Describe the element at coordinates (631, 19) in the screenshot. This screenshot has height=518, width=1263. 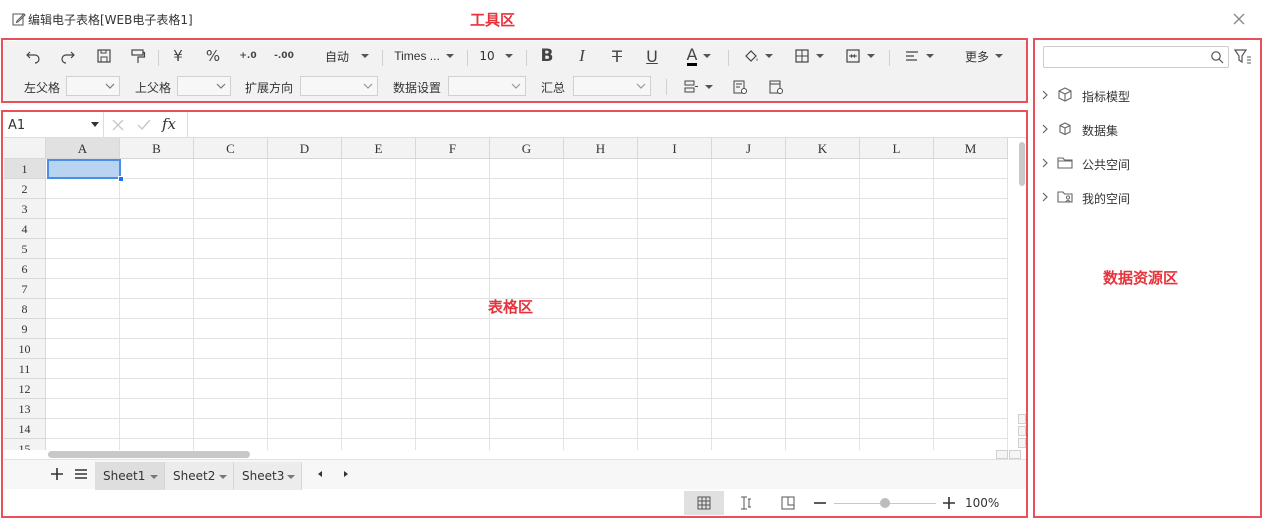
I see `title-bar: 编辑电子表格[WEB电子表格1] 工具区` at that location.